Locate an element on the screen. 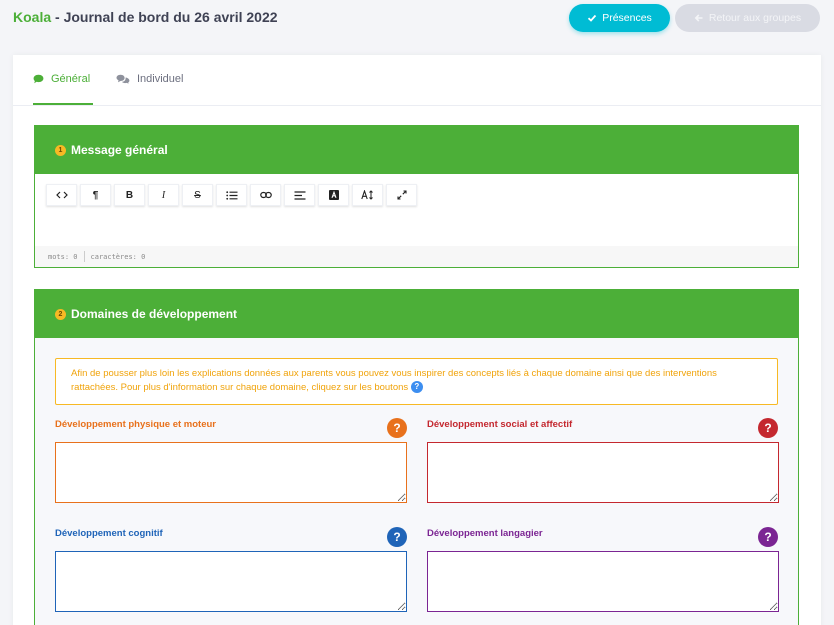 Image resolution: width=834 pixels, height=625 pixels. presences-button: Présences is located at coordinates (619, 18).